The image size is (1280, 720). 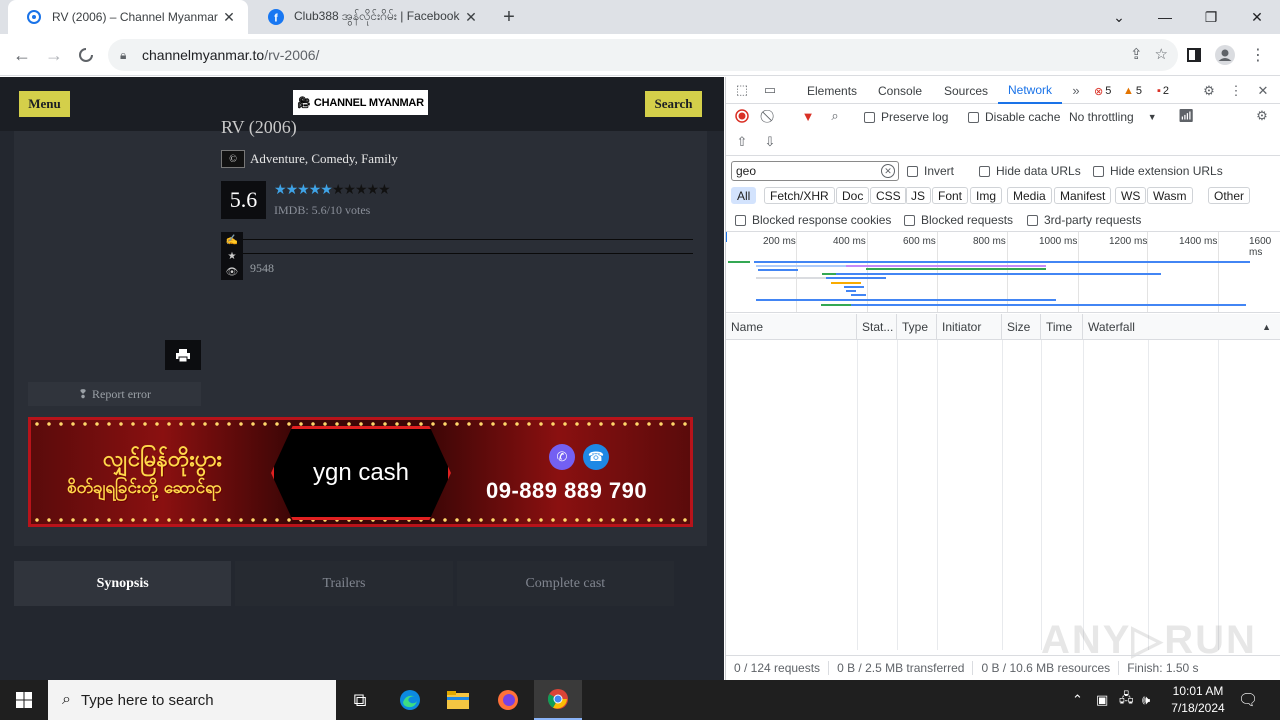 What do you see at coordinates (799, 195) in the screenshot?
I see `type-filter-fetch-xhr: Fetch/XHR` at bounding box center [799, 195].